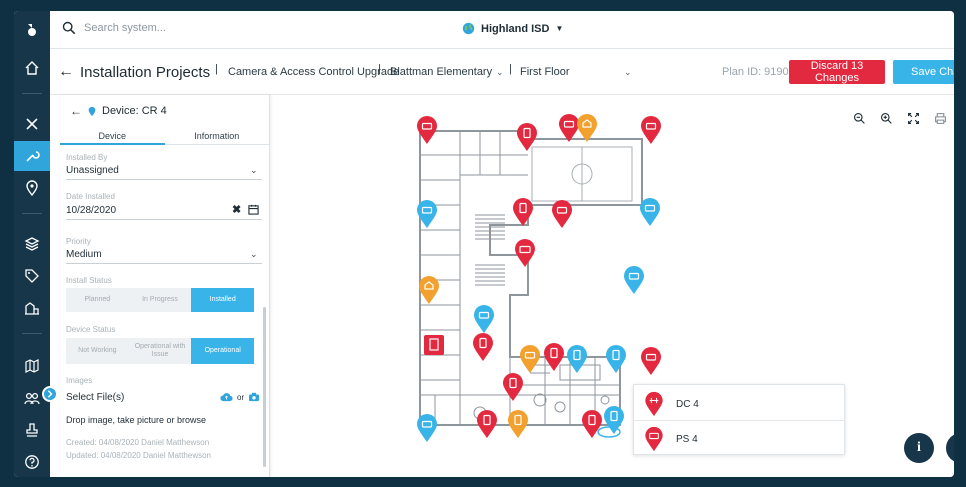  What do you see at coordinates (940, 118) in the screenshot?
I see `print-icon` at bounding box center [940, 118].